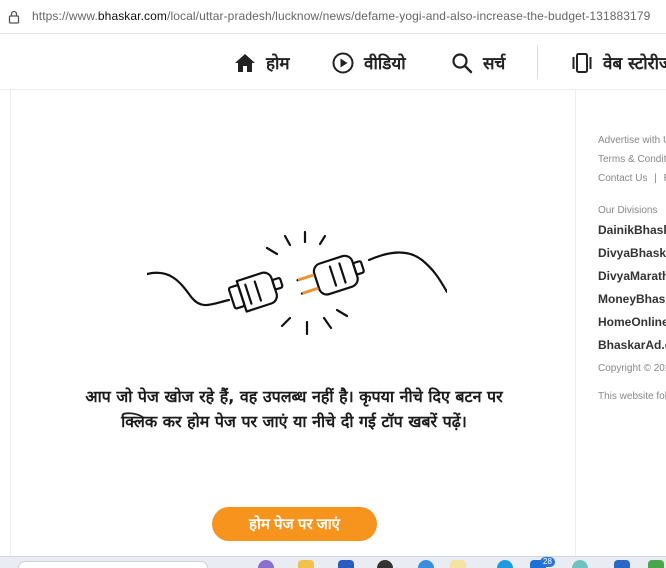 This screenshot has width=666, height=568. I want to click on nav-video: वीडियो, so click(369, 62).